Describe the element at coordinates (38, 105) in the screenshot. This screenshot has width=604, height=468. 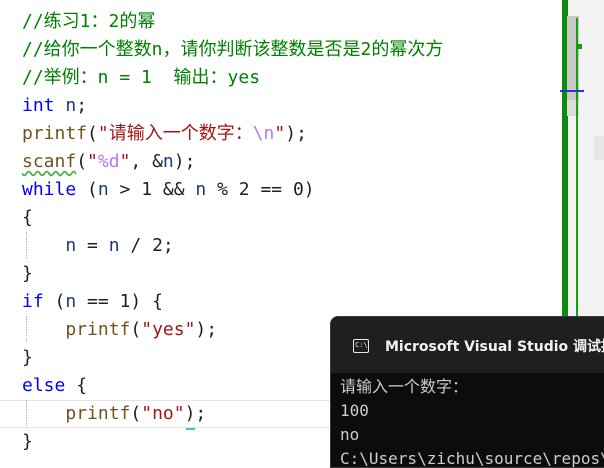
I see `code-token: int` at that location.